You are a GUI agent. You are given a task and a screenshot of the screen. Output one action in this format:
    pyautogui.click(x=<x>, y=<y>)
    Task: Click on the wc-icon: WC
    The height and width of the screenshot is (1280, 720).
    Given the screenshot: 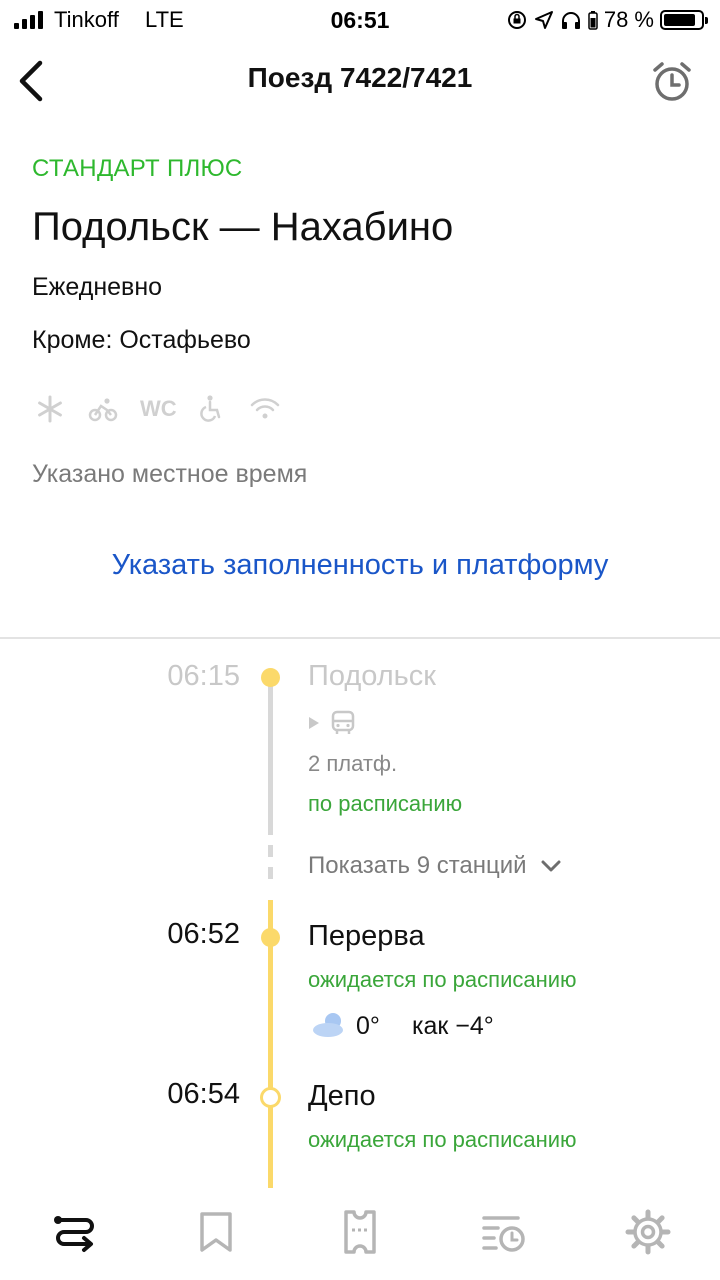 What is the action you would take?
    pyautogui.click(x=158, y=408)
    